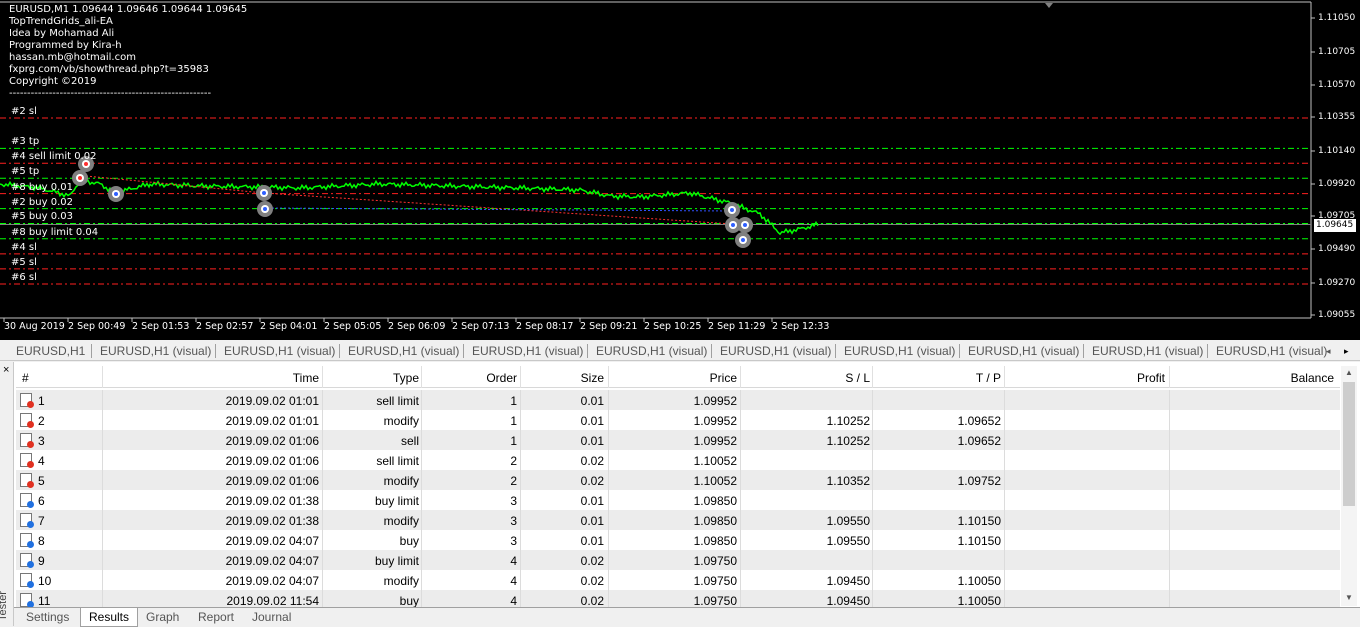 This screenshot has width=1360, height=627. I want to click on column-header: S / L, so click(805, 378).